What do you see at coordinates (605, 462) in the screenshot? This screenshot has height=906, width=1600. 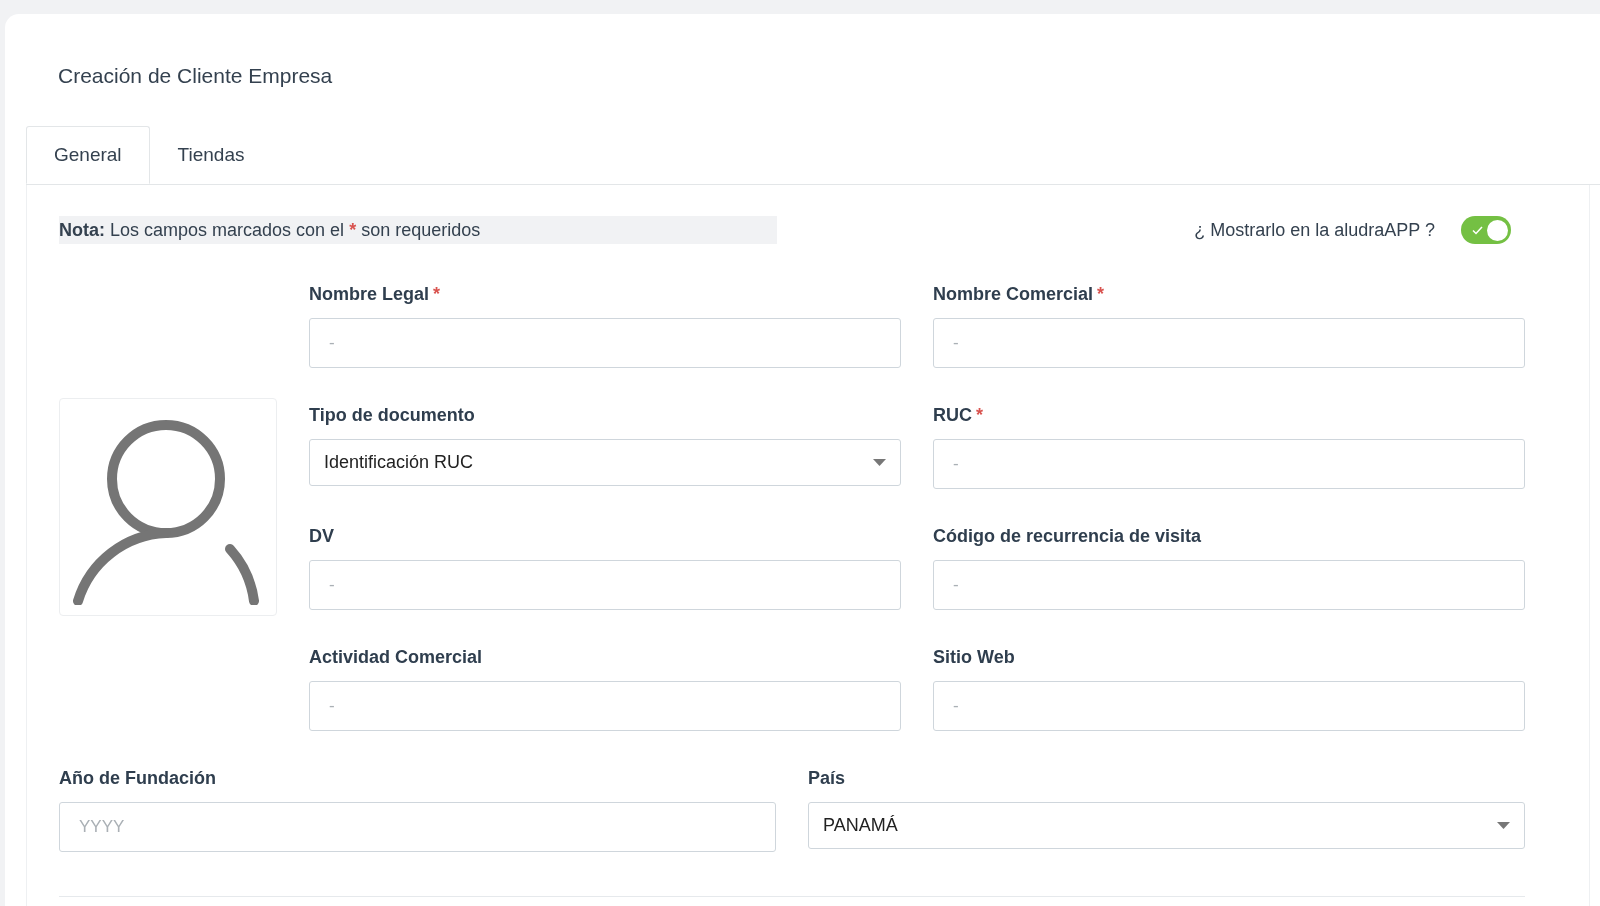 I see `select-field: Identificación RUC` at bounding box center [605, 462].